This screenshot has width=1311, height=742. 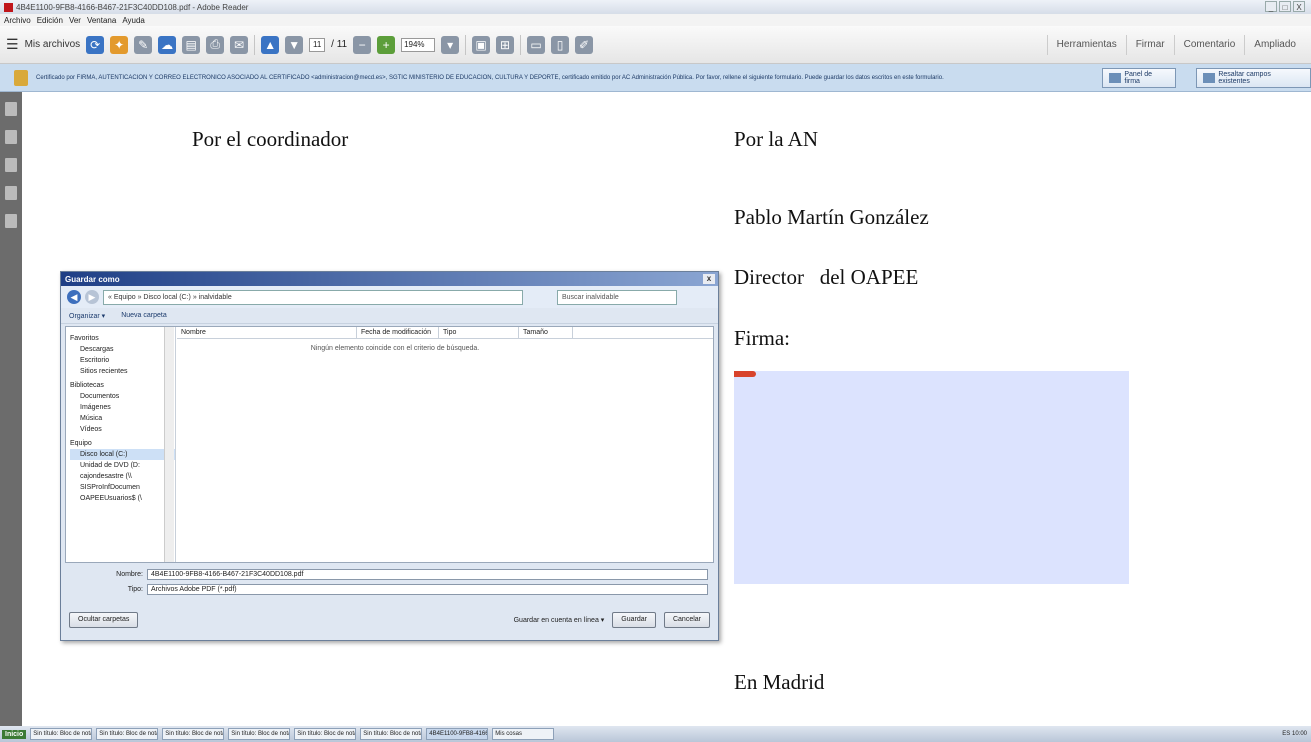 I want to click on print-icon: ⎙, so click(x=215, y=44).